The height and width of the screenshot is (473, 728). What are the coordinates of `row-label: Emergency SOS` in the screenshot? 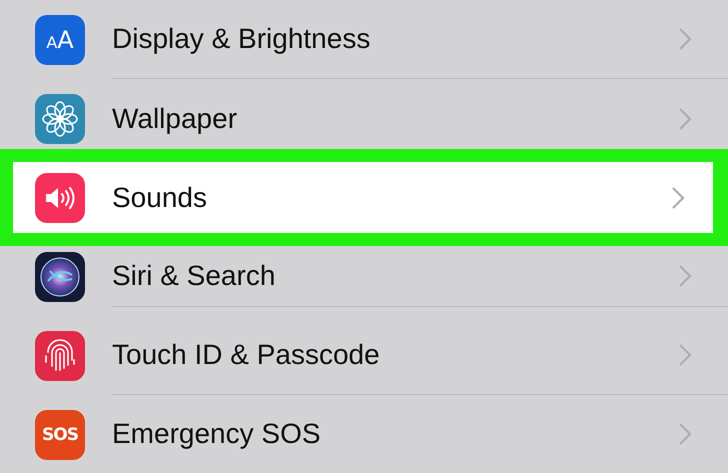 It's located at (217, 434).